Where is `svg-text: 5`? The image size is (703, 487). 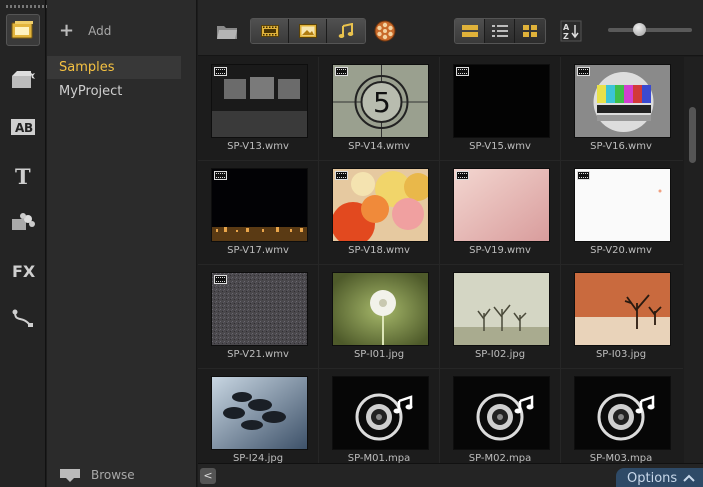 svg-text: 5 is located at coordinates (382, 102).